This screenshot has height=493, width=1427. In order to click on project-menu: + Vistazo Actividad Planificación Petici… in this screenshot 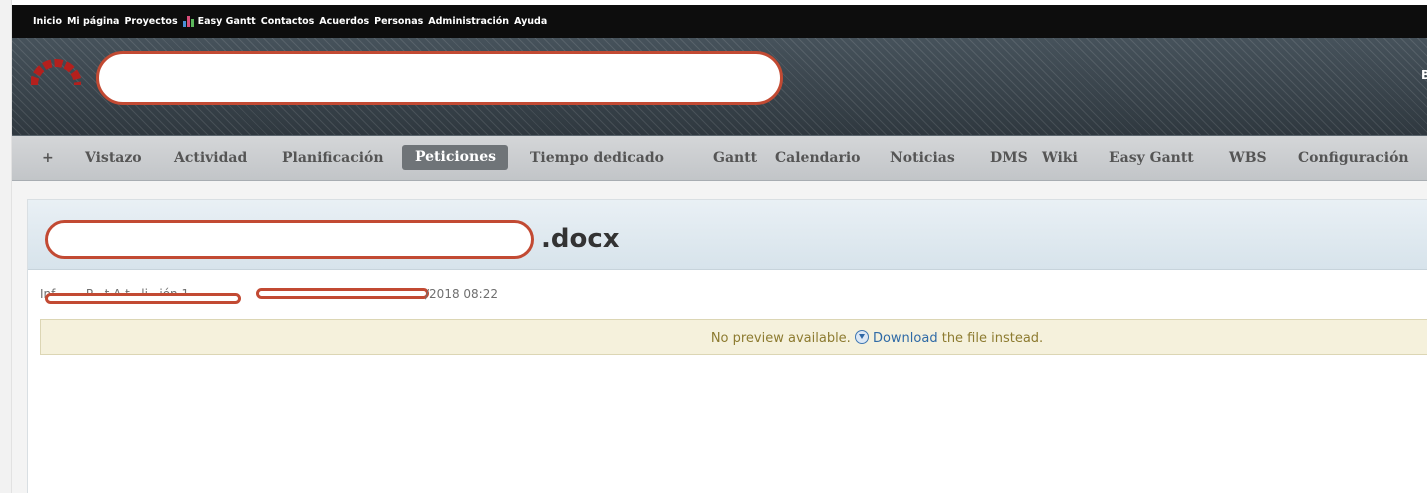, I will do `click(719, 158)`.